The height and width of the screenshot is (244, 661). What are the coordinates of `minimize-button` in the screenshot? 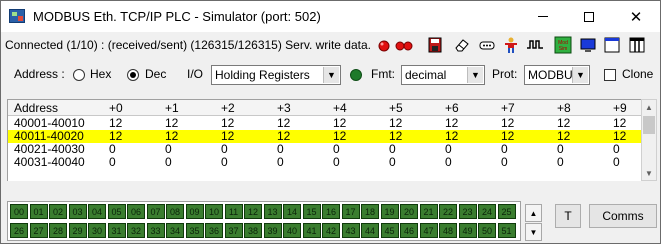 It's located at (543, 16).